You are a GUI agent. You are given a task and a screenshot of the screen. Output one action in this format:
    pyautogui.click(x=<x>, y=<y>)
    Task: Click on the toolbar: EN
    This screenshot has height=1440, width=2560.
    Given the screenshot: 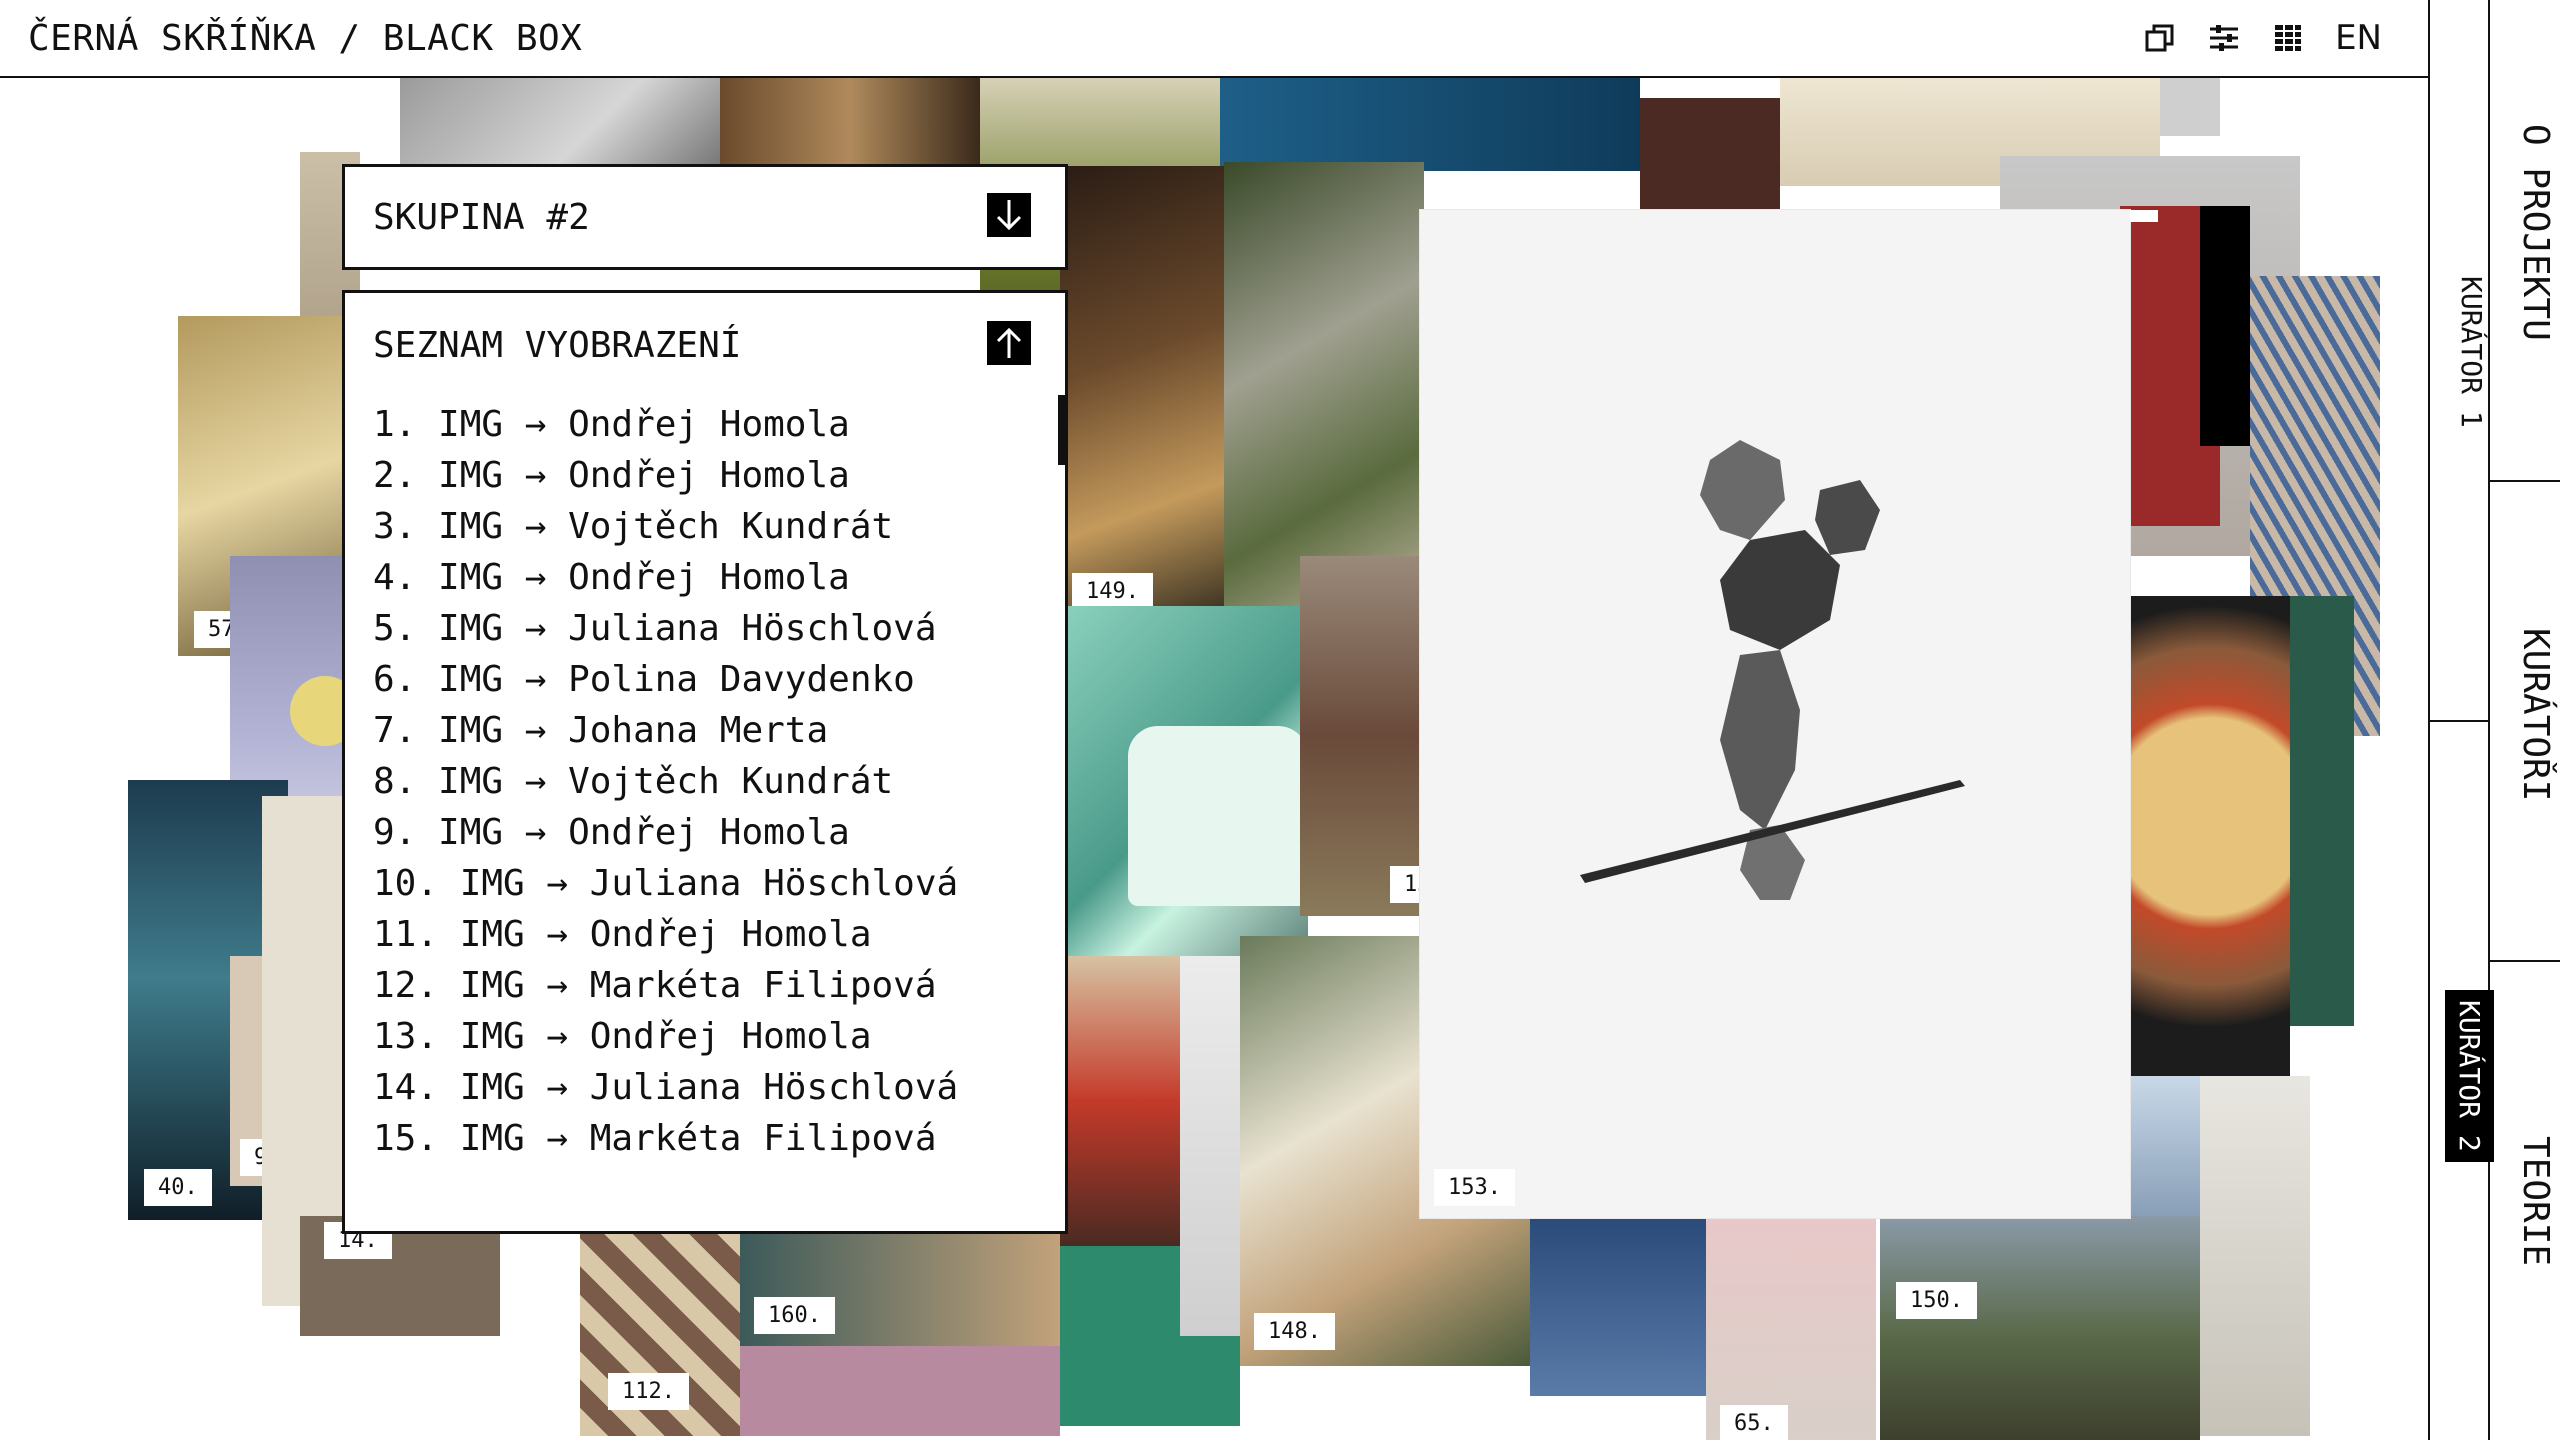 What is the action you would take?
    pyautogui.click(x=2262, y=38)
    